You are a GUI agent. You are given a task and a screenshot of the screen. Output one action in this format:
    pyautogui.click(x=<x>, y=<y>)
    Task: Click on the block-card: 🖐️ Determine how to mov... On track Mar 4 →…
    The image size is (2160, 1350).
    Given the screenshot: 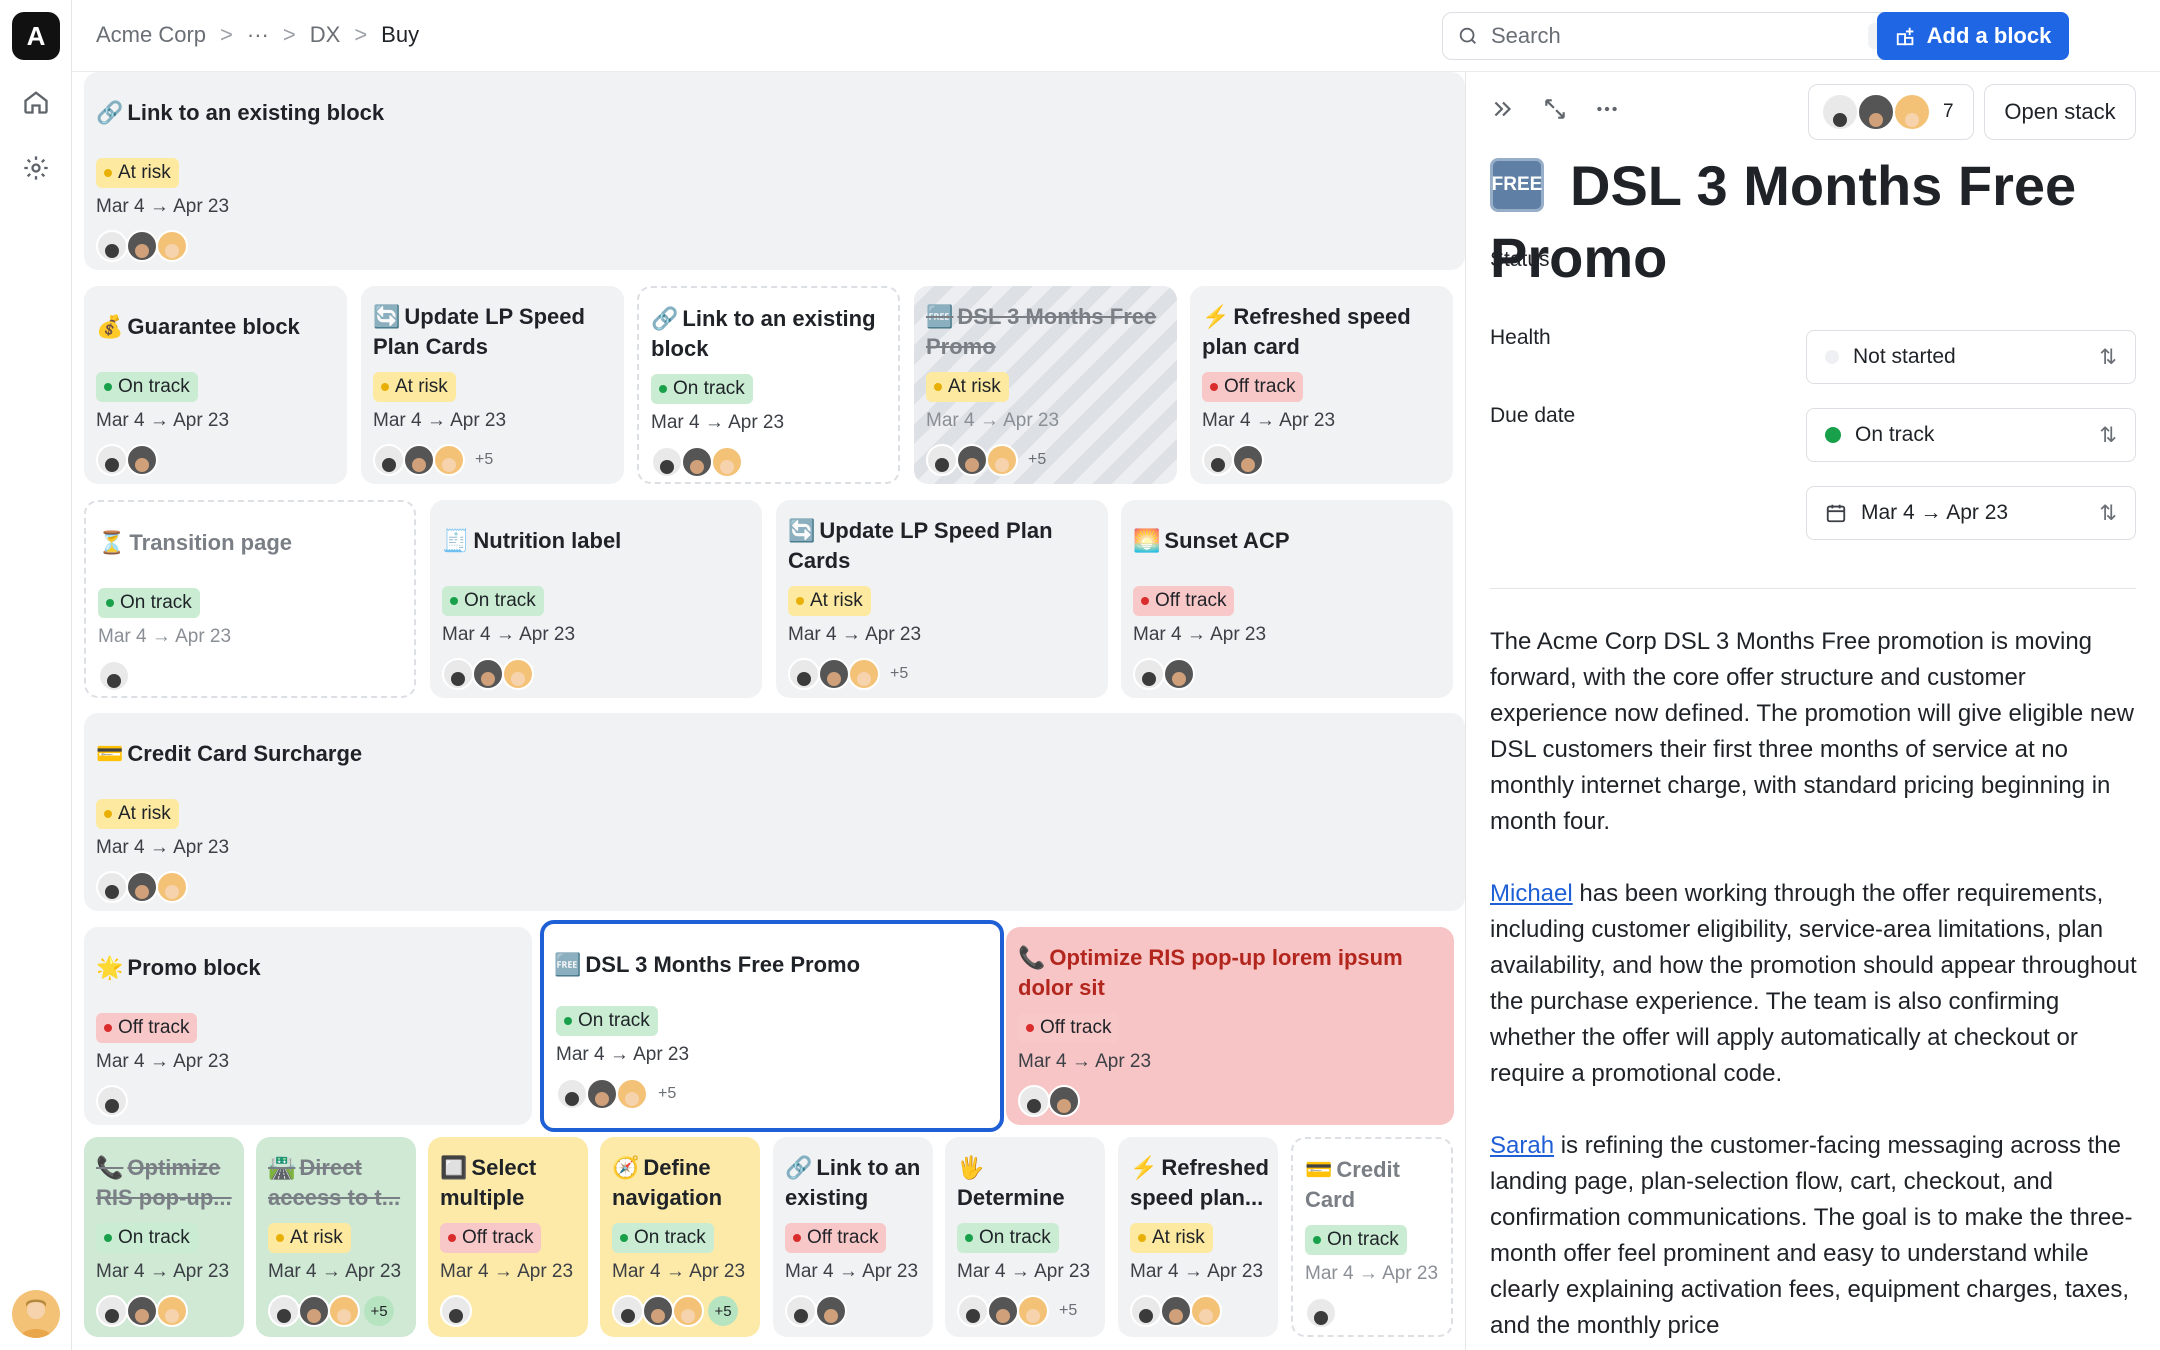 What is the action you would take?
    pyautogui.click(x=1025, y=1237)
    